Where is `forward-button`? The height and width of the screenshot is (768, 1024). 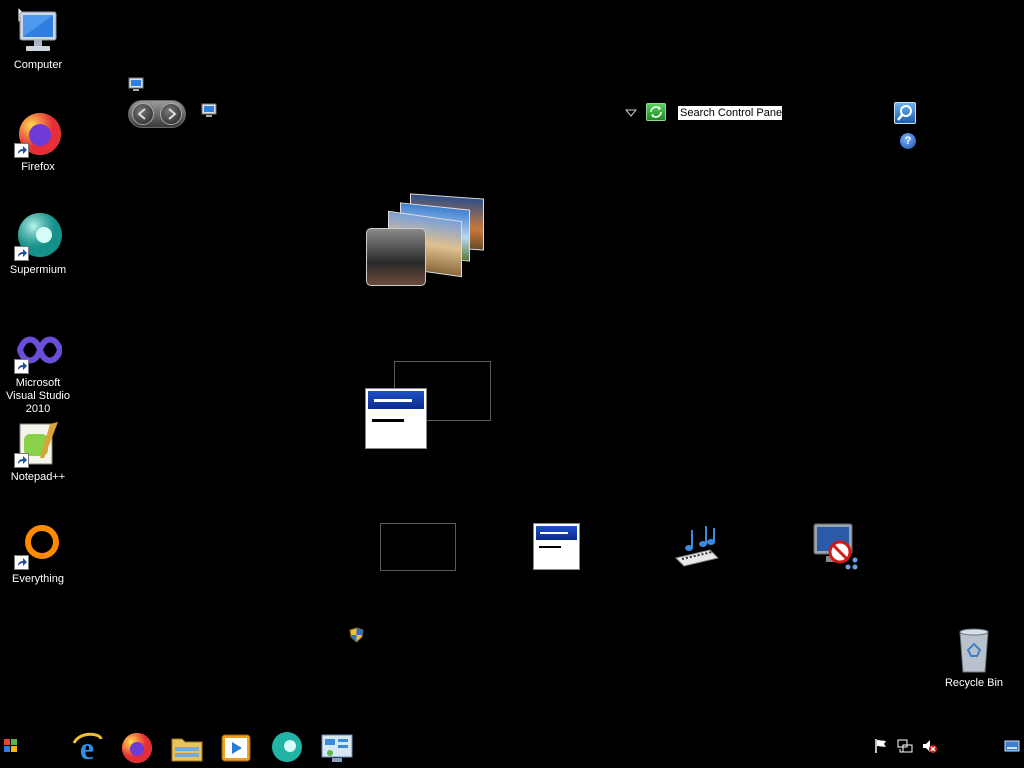
forward-button is located at coordinates (171, 114).